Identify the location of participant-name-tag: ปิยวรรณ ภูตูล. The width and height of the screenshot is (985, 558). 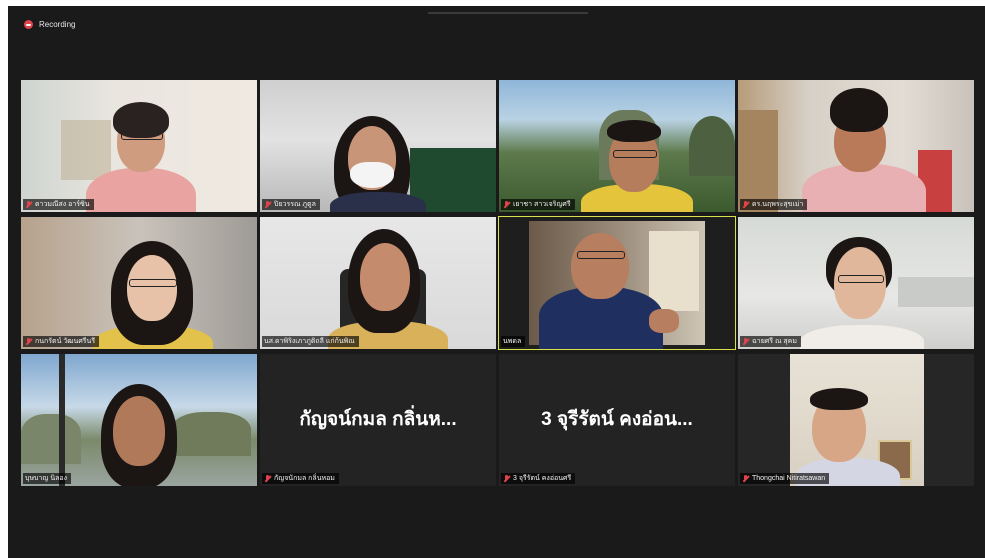
(291, 204).